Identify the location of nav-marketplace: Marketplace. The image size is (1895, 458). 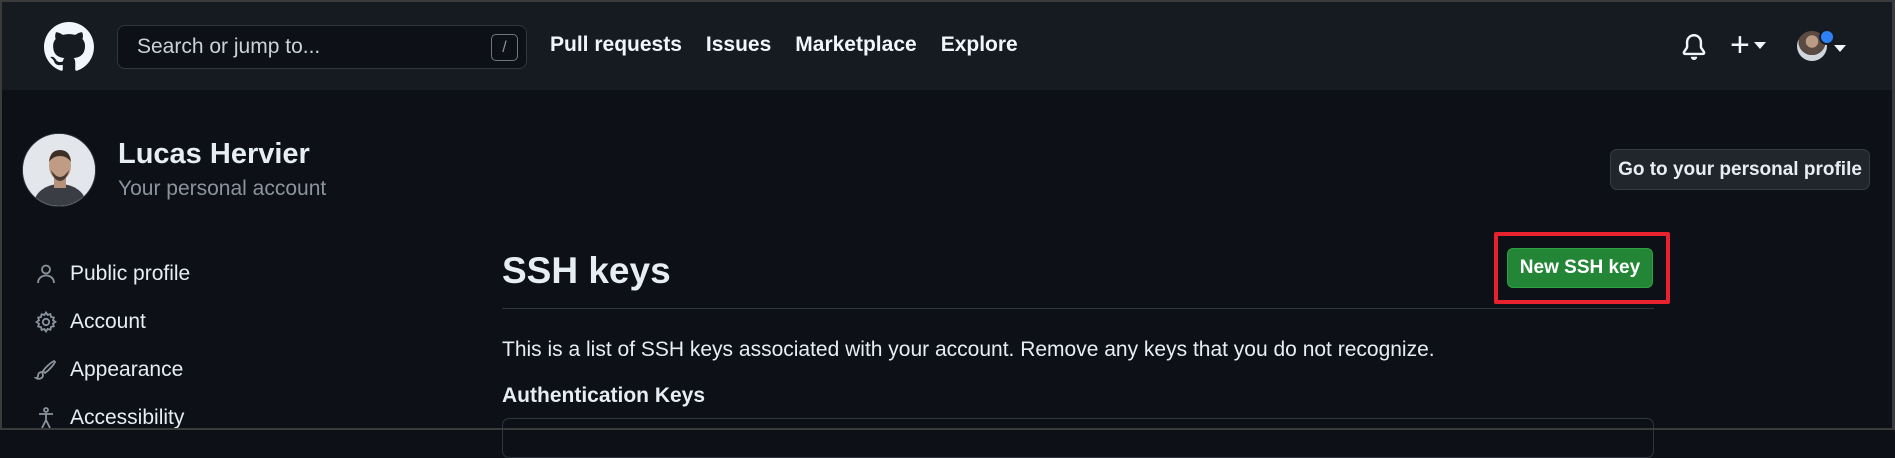
(855, 45).